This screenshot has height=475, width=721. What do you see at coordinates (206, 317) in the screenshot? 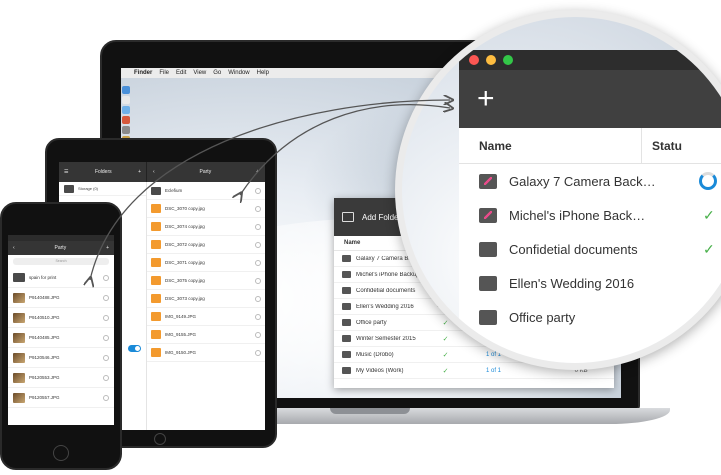
I see `list-item: IMG_9149.JPG` at bounding box center [206, 317].